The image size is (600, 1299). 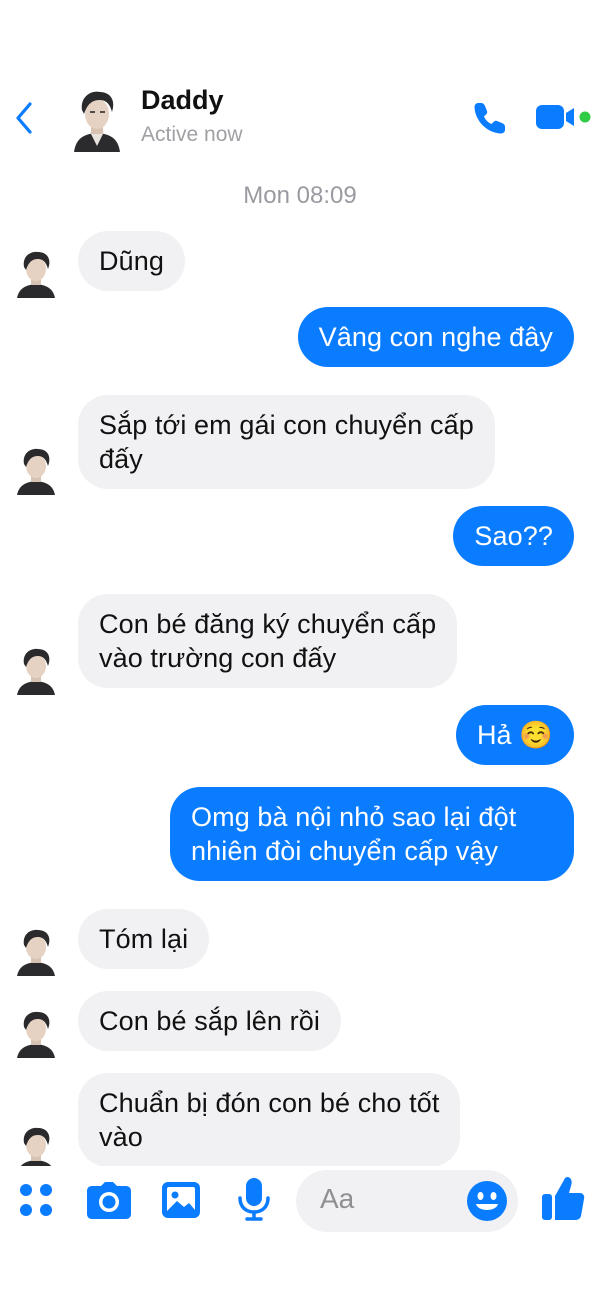 What do you see at coordinates (286, 442) in the screenshot?
I see `message-bubble-incoming: Sắp tới em gái con chuyển cấp đấy` at bounding box center [286, 442].